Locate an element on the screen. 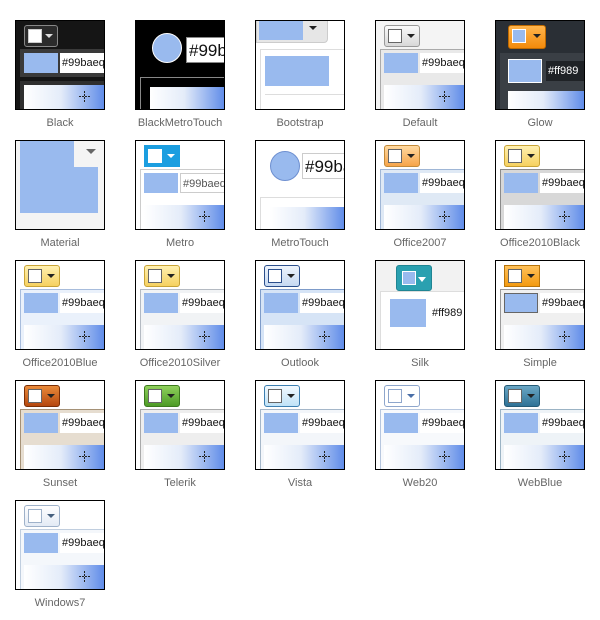 The height and width of the screenshot is (620, 600). skin-cell-bootstrap: Bootstrap is located at coordinates (295, 79).